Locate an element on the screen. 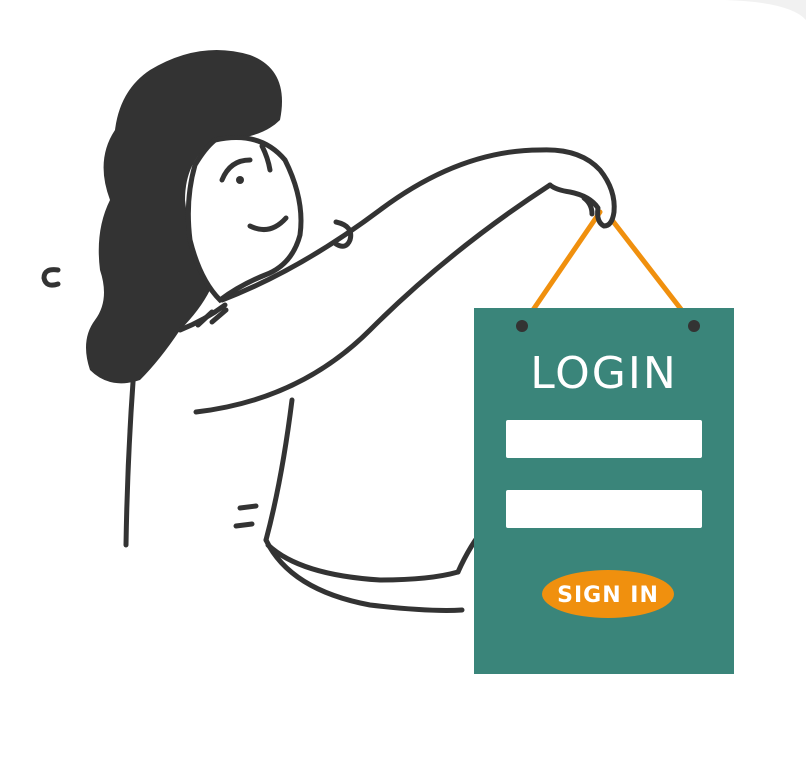  grommet-right is located at coordinates (694, 326).